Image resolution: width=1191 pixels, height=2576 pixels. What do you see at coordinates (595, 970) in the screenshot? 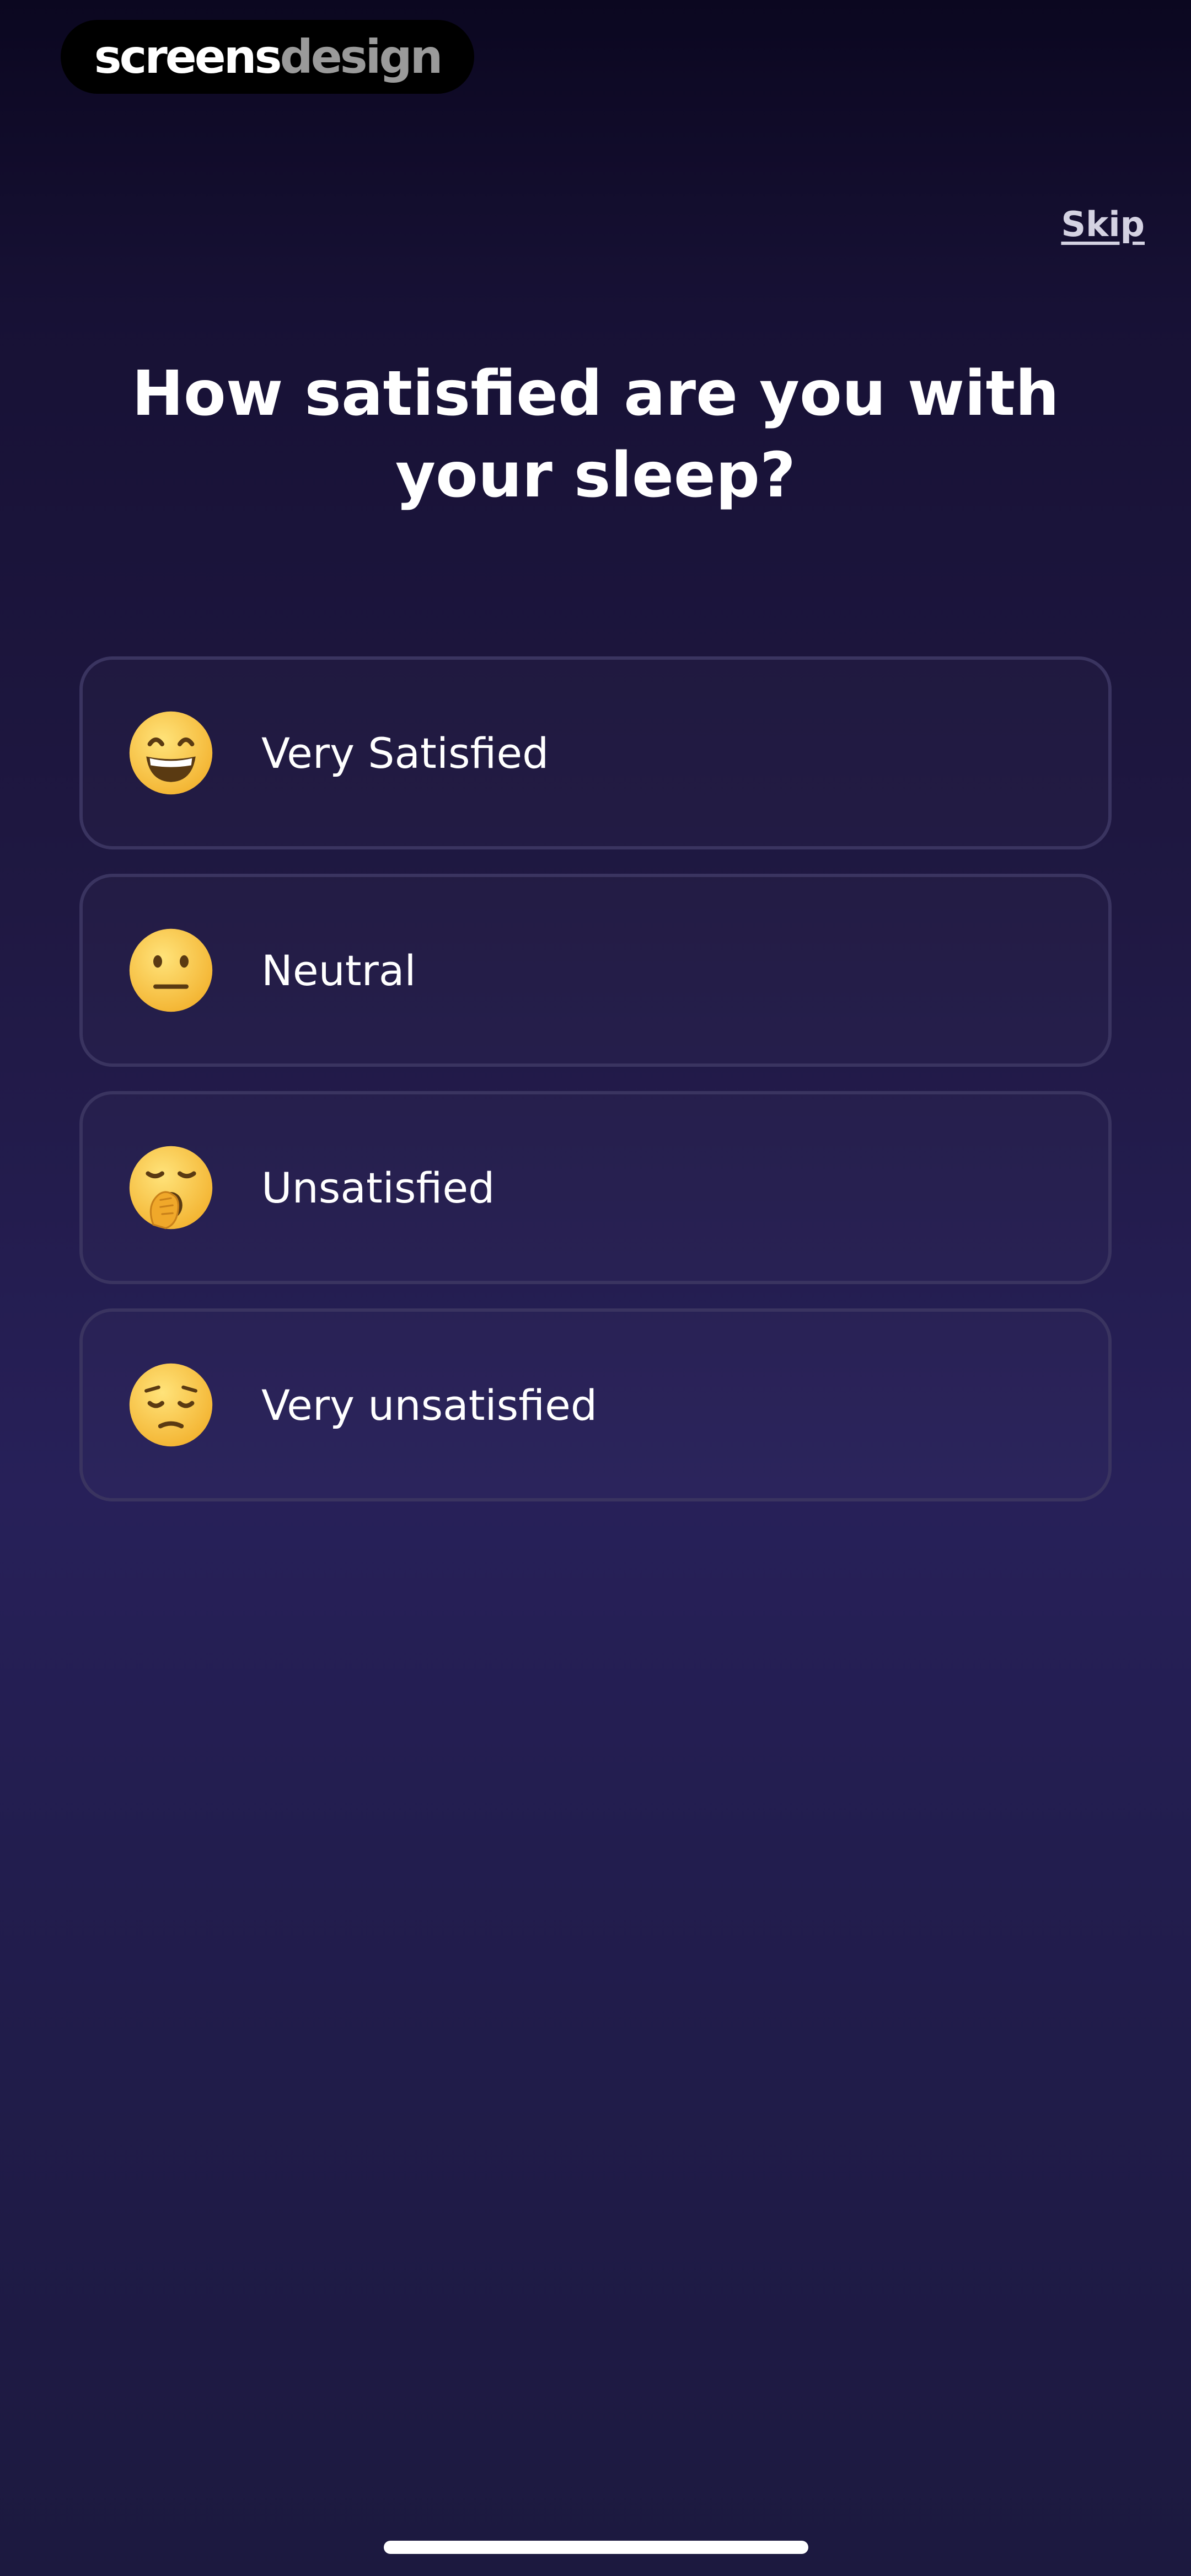
I see `option-neutral: Neutral` at bounding box center [595, 970].